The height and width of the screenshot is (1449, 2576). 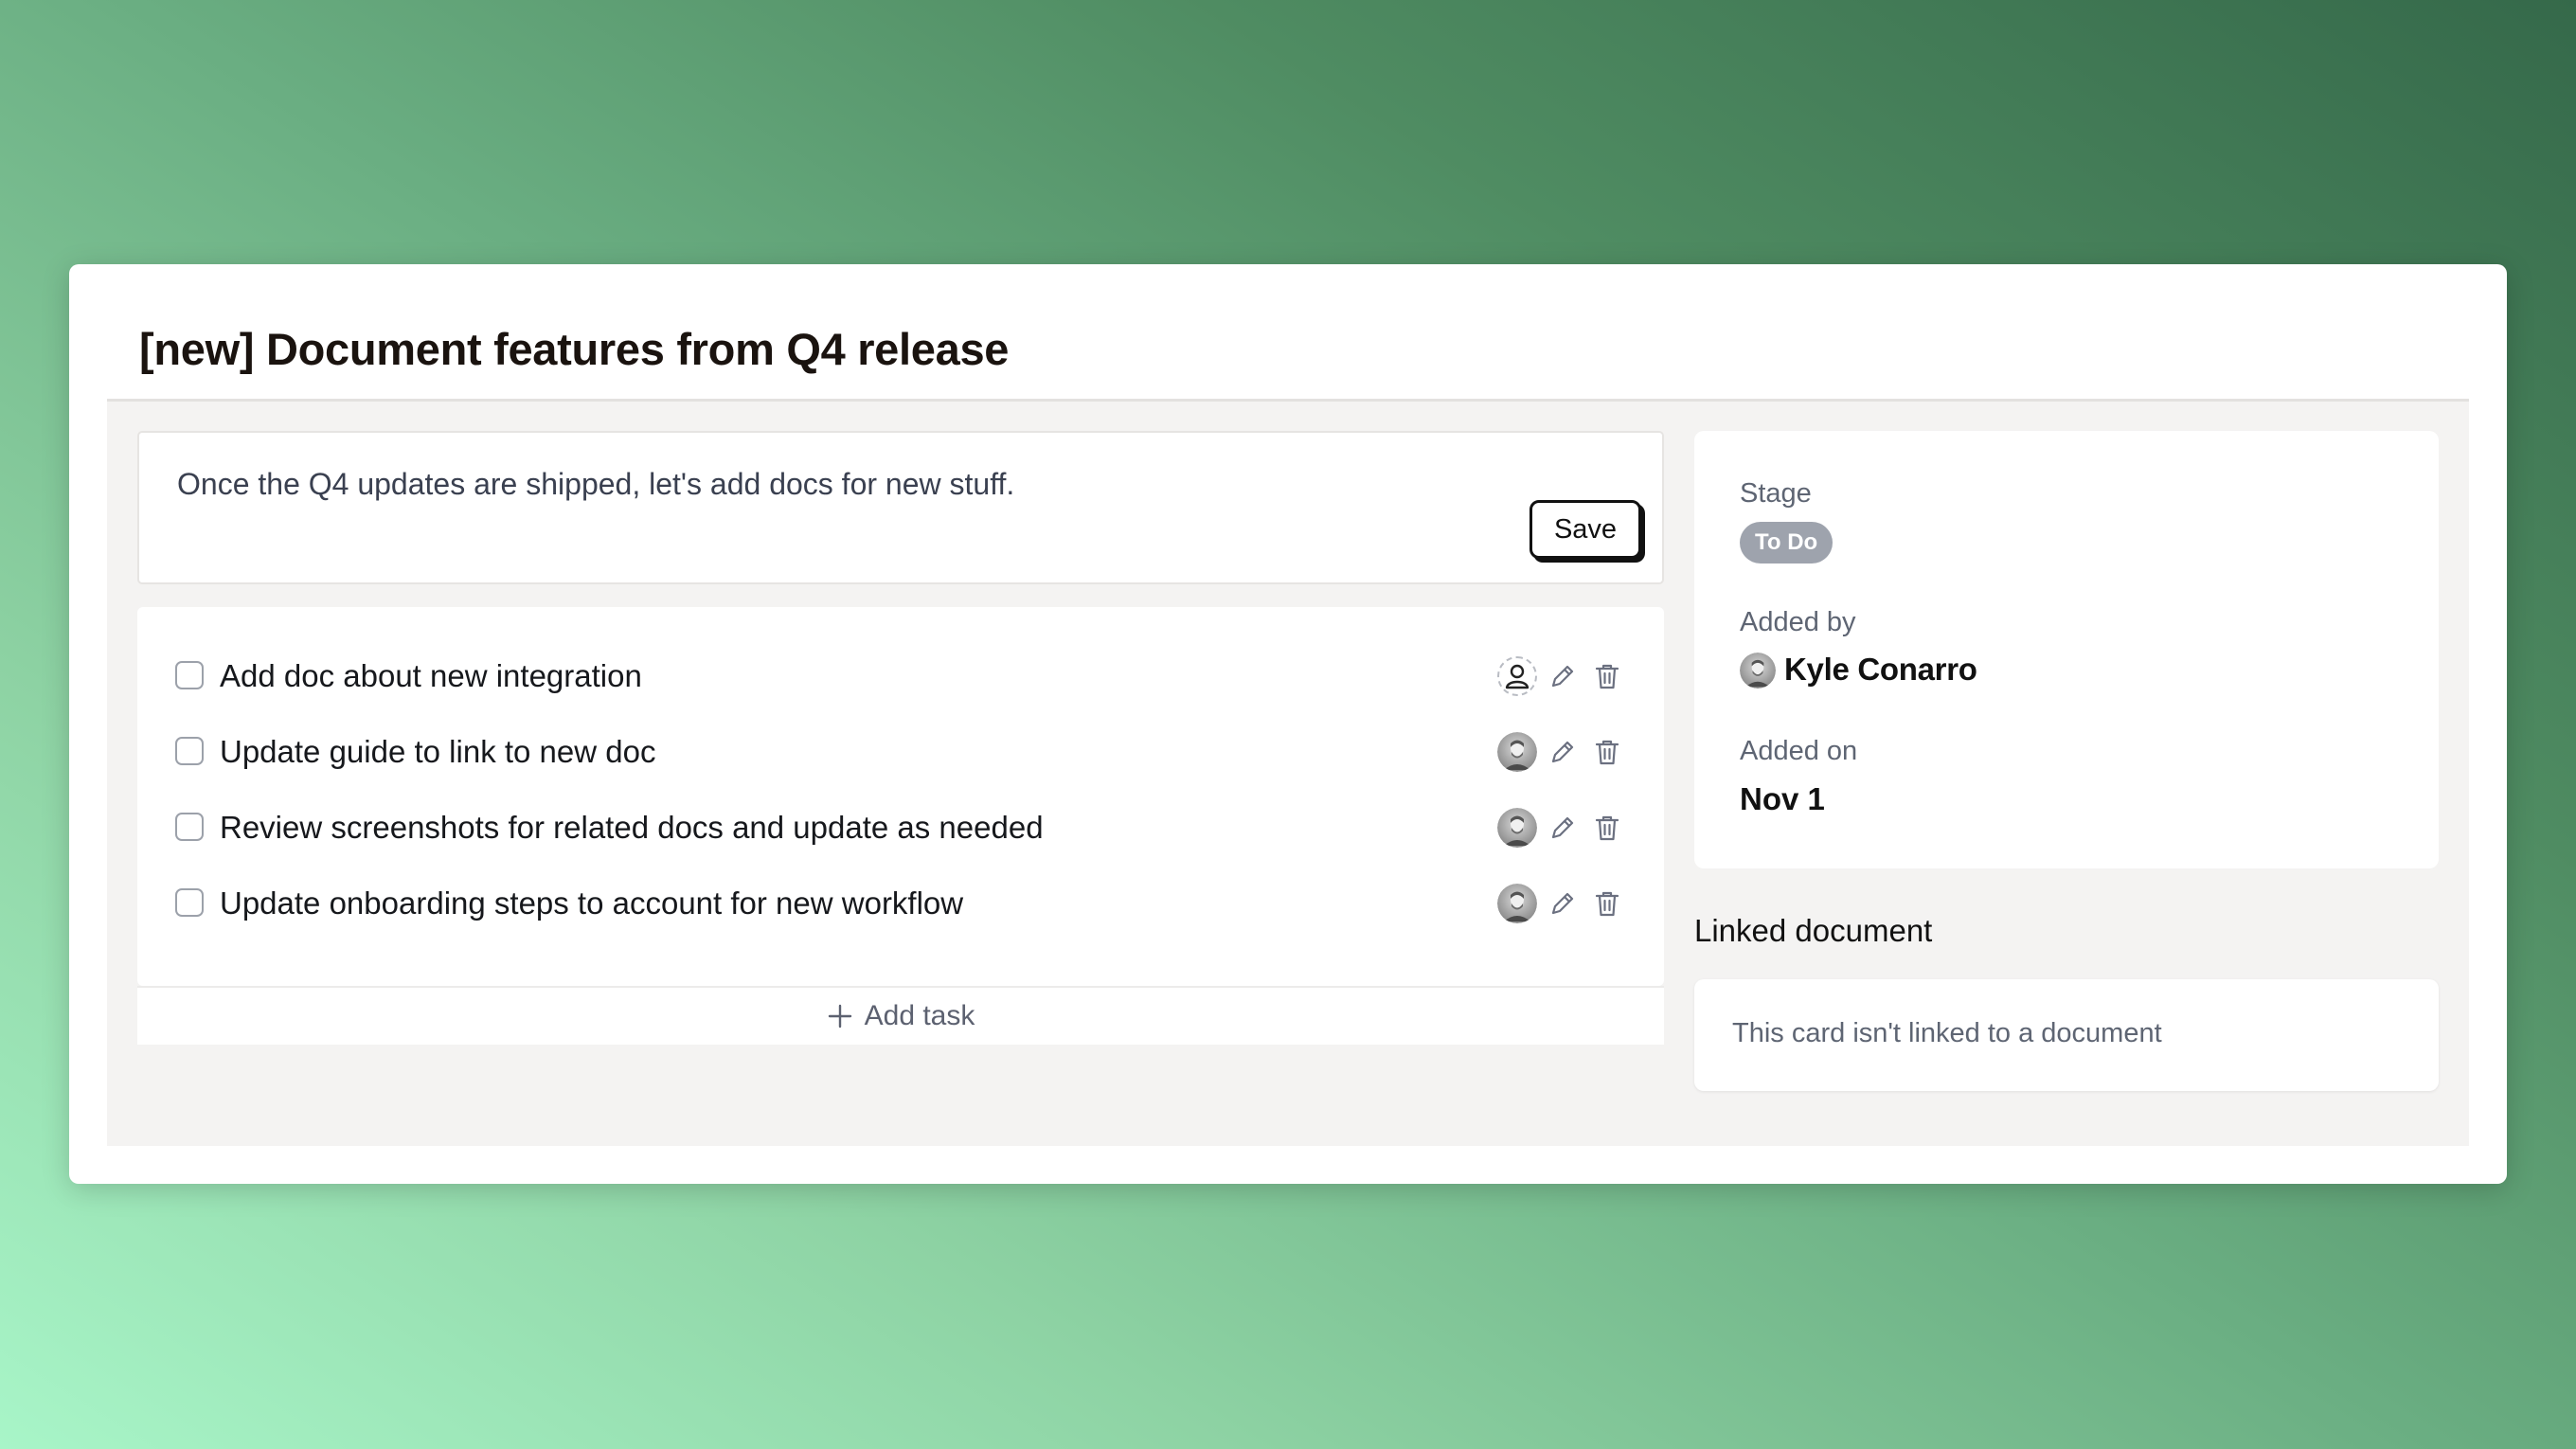 I want to click on plus-icon, so click(x=839, y=1016).